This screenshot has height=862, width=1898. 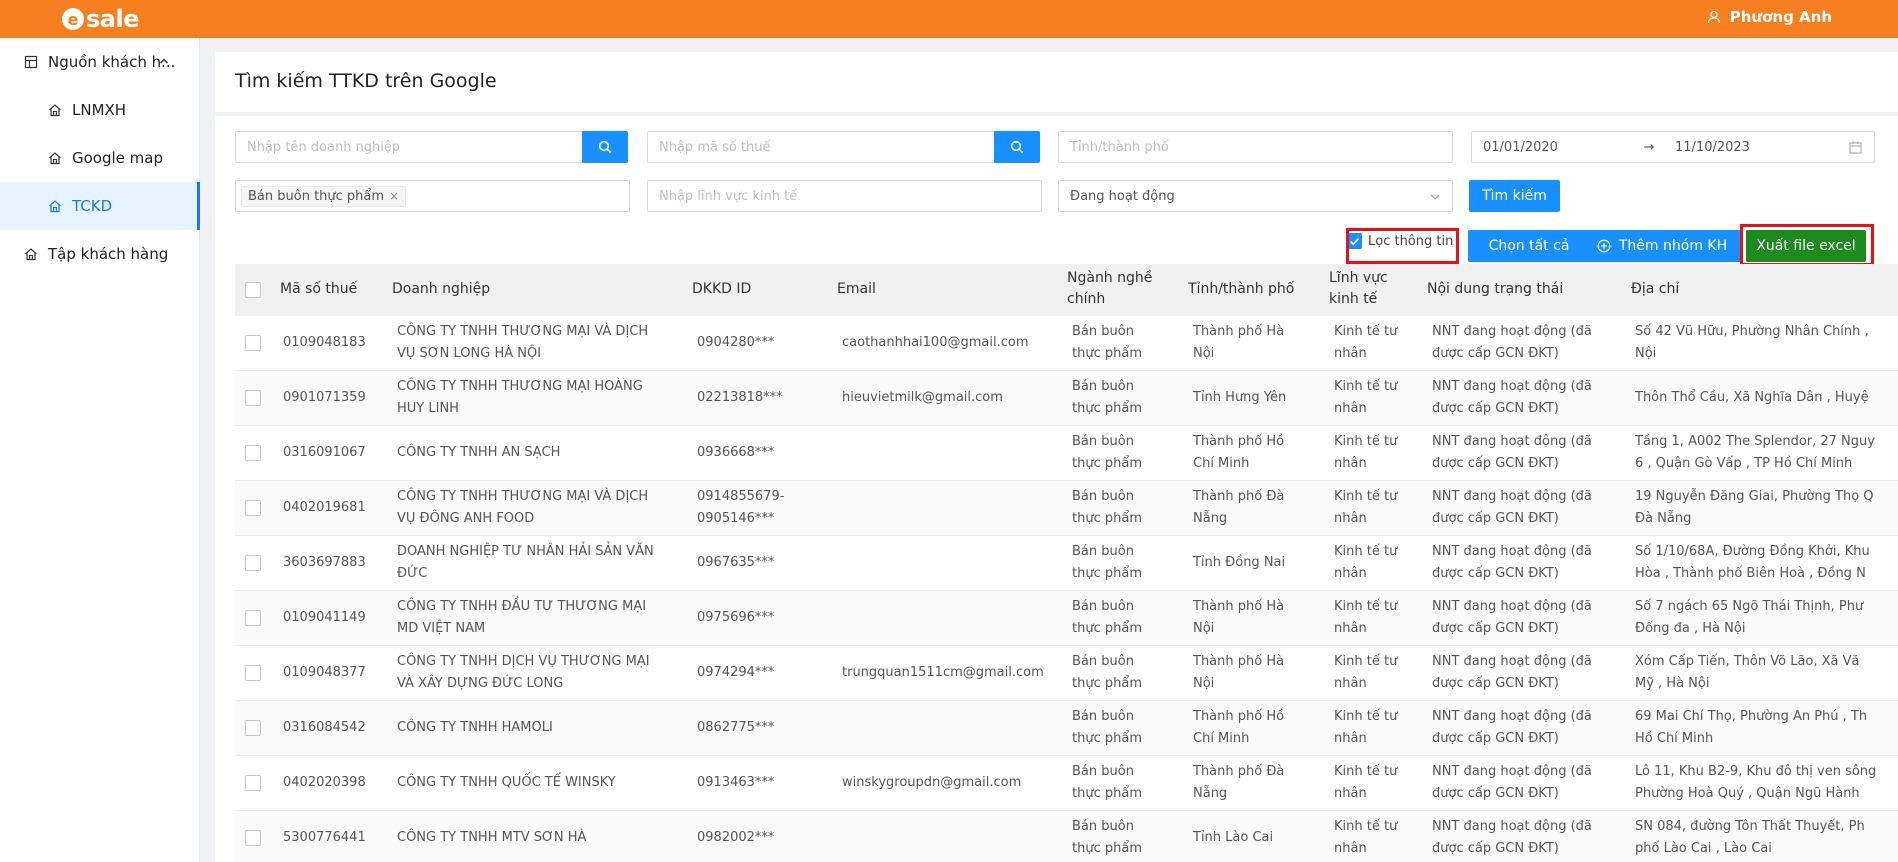 What do you see at coordinates (736, 452) in the screenshot?
I see `cell-dkkd-line: 0936668***` at bounding box center [736, 452].